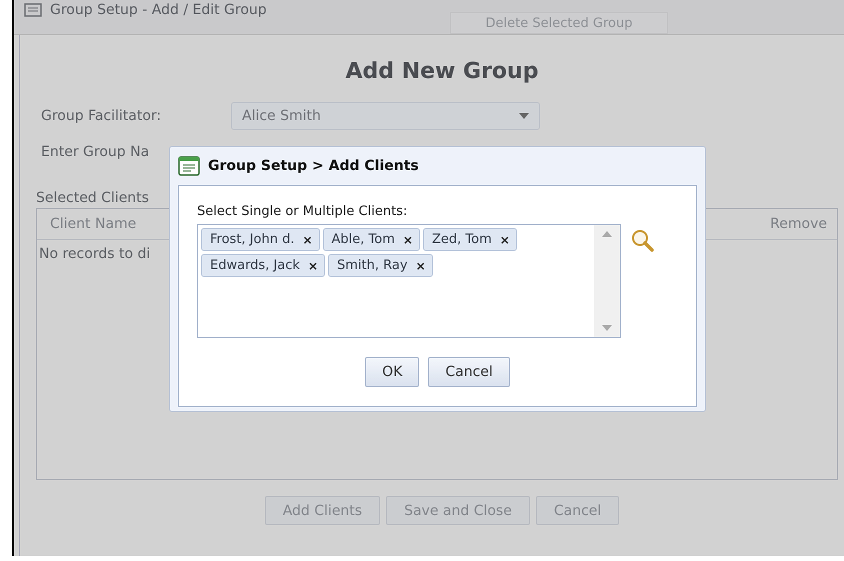 The width and height of the screenshot is (844, 561). Describe the element at coordinates (252, 239) in the screenshot. I see `client-name: Frost, John d.` at that location.